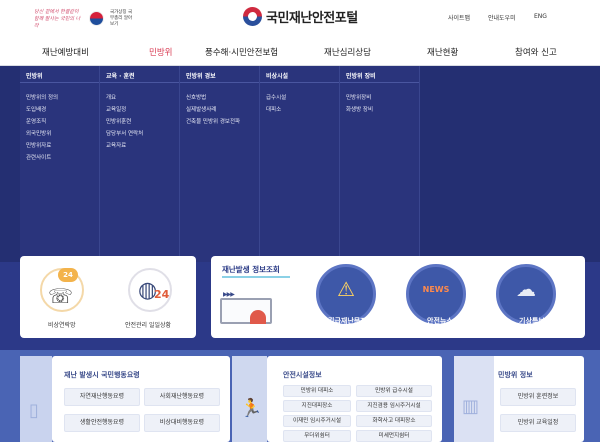  I want to click on mega-col-equipment: 민방위 장비 민방위장비 화생방 장비, so click(380, 164).